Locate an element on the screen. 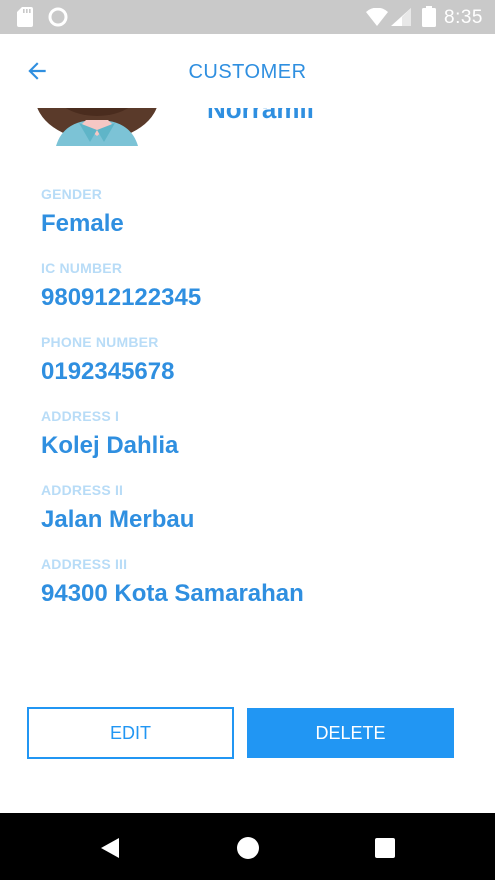 The height and width of the screenshot is (880, 495). wifi-icon is located at coordinates (377, 17).